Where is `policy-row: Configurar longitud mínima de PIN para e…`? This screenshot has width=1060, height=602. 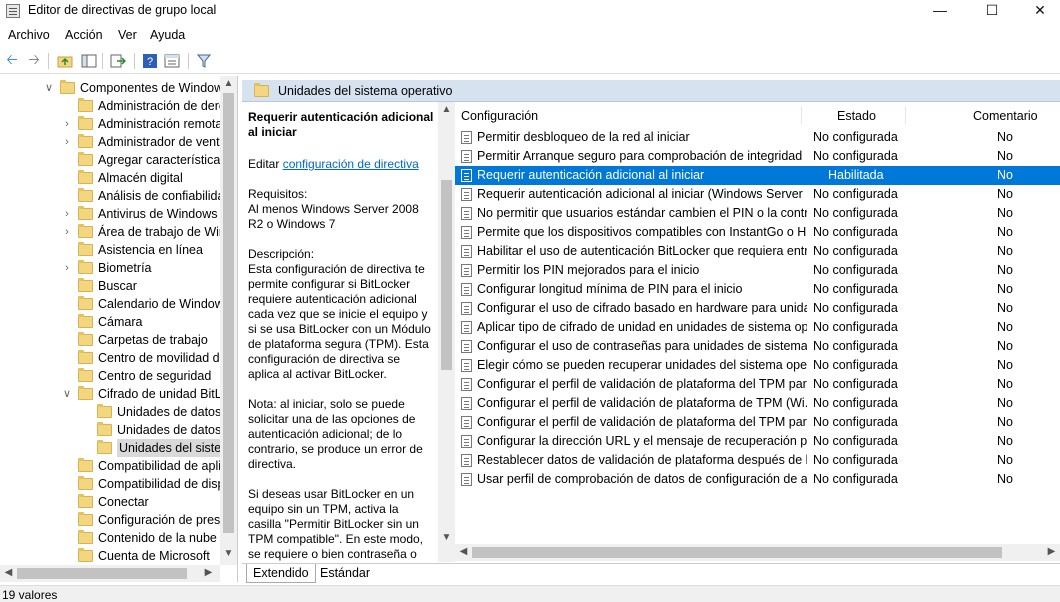
policy-row: Configurar longitud mínima de PIN para e… is located at coordinates (757, 289).